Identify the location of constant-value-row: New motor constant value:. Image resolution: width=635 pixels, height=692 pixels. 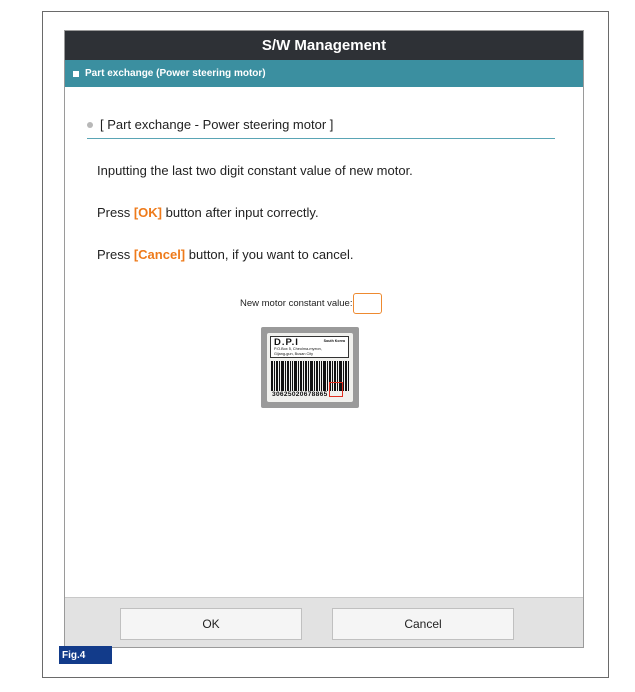
(311, 303).